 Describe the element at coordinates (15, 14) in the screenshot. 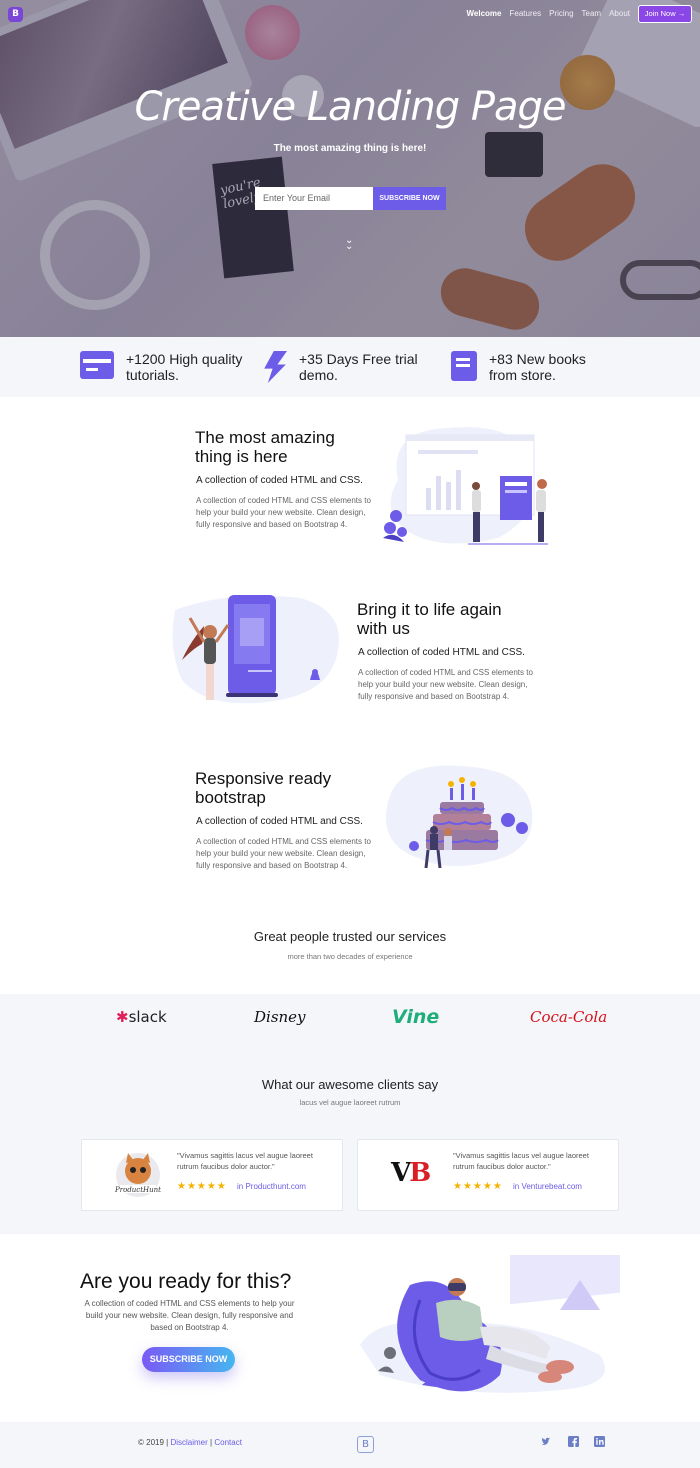

I see `brand-logo: B` at that location.